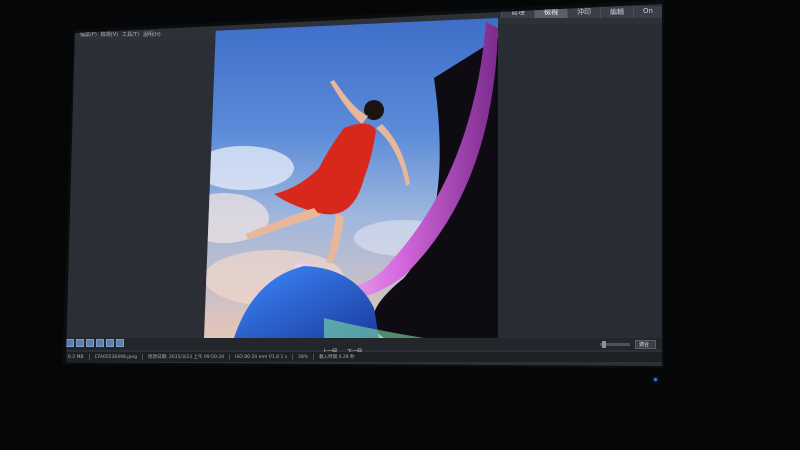 The image size is (800, 450). What do you see at coordinates (141, 190) in the screenshot?
I see `left-workspace` at bounding box center [141, 190].